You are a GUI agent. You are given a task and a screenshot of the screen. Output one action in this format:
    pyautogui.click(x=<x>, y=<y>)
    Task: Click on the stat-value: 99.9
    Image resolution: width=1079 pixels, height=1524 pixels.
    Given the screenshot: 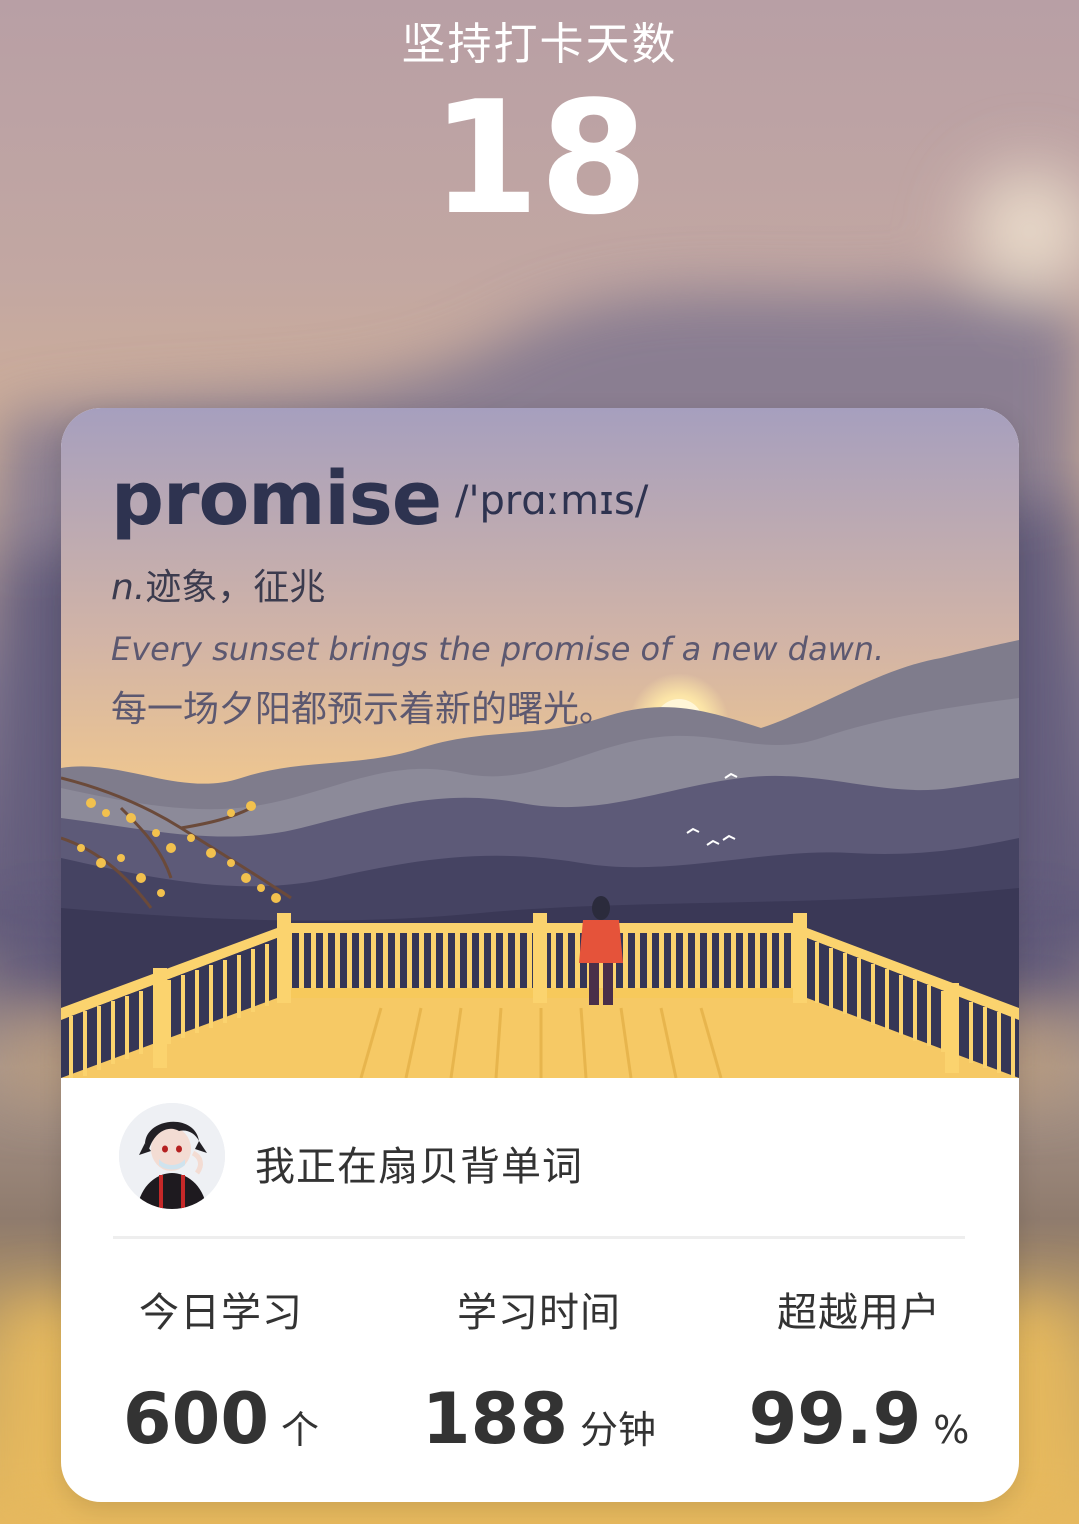 What is the action you would take?
    pyautogui.click(x=835, y=1419)
    